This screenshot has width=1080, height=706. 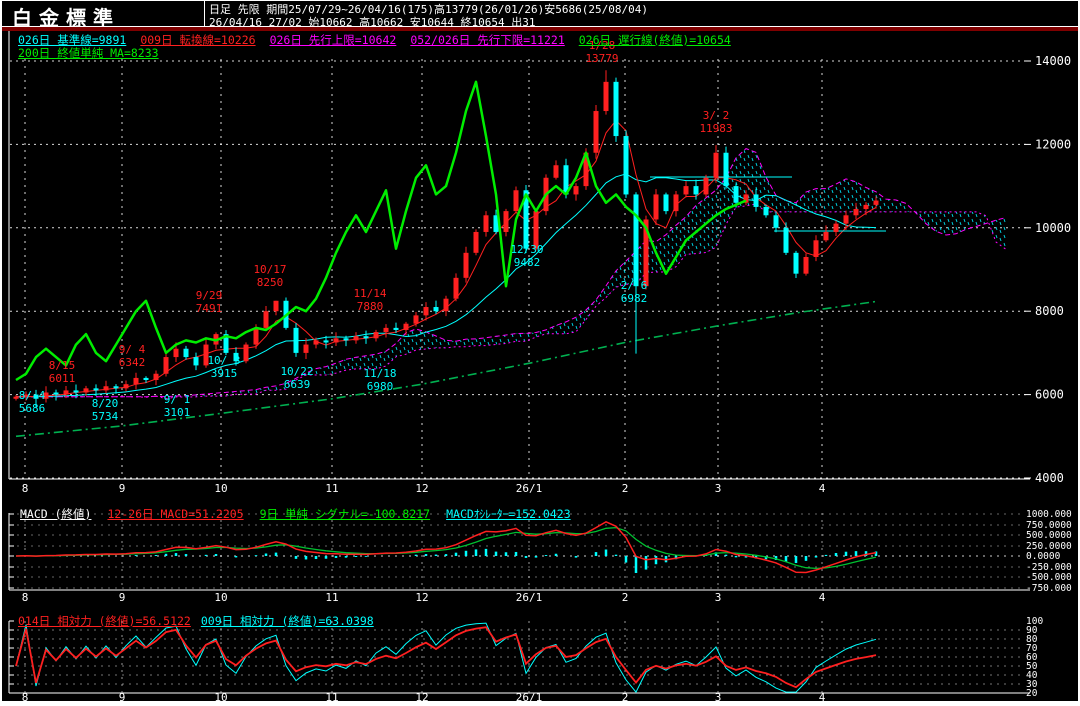 I want to click on svg-text: 11/18, so click(x=379, y=373).